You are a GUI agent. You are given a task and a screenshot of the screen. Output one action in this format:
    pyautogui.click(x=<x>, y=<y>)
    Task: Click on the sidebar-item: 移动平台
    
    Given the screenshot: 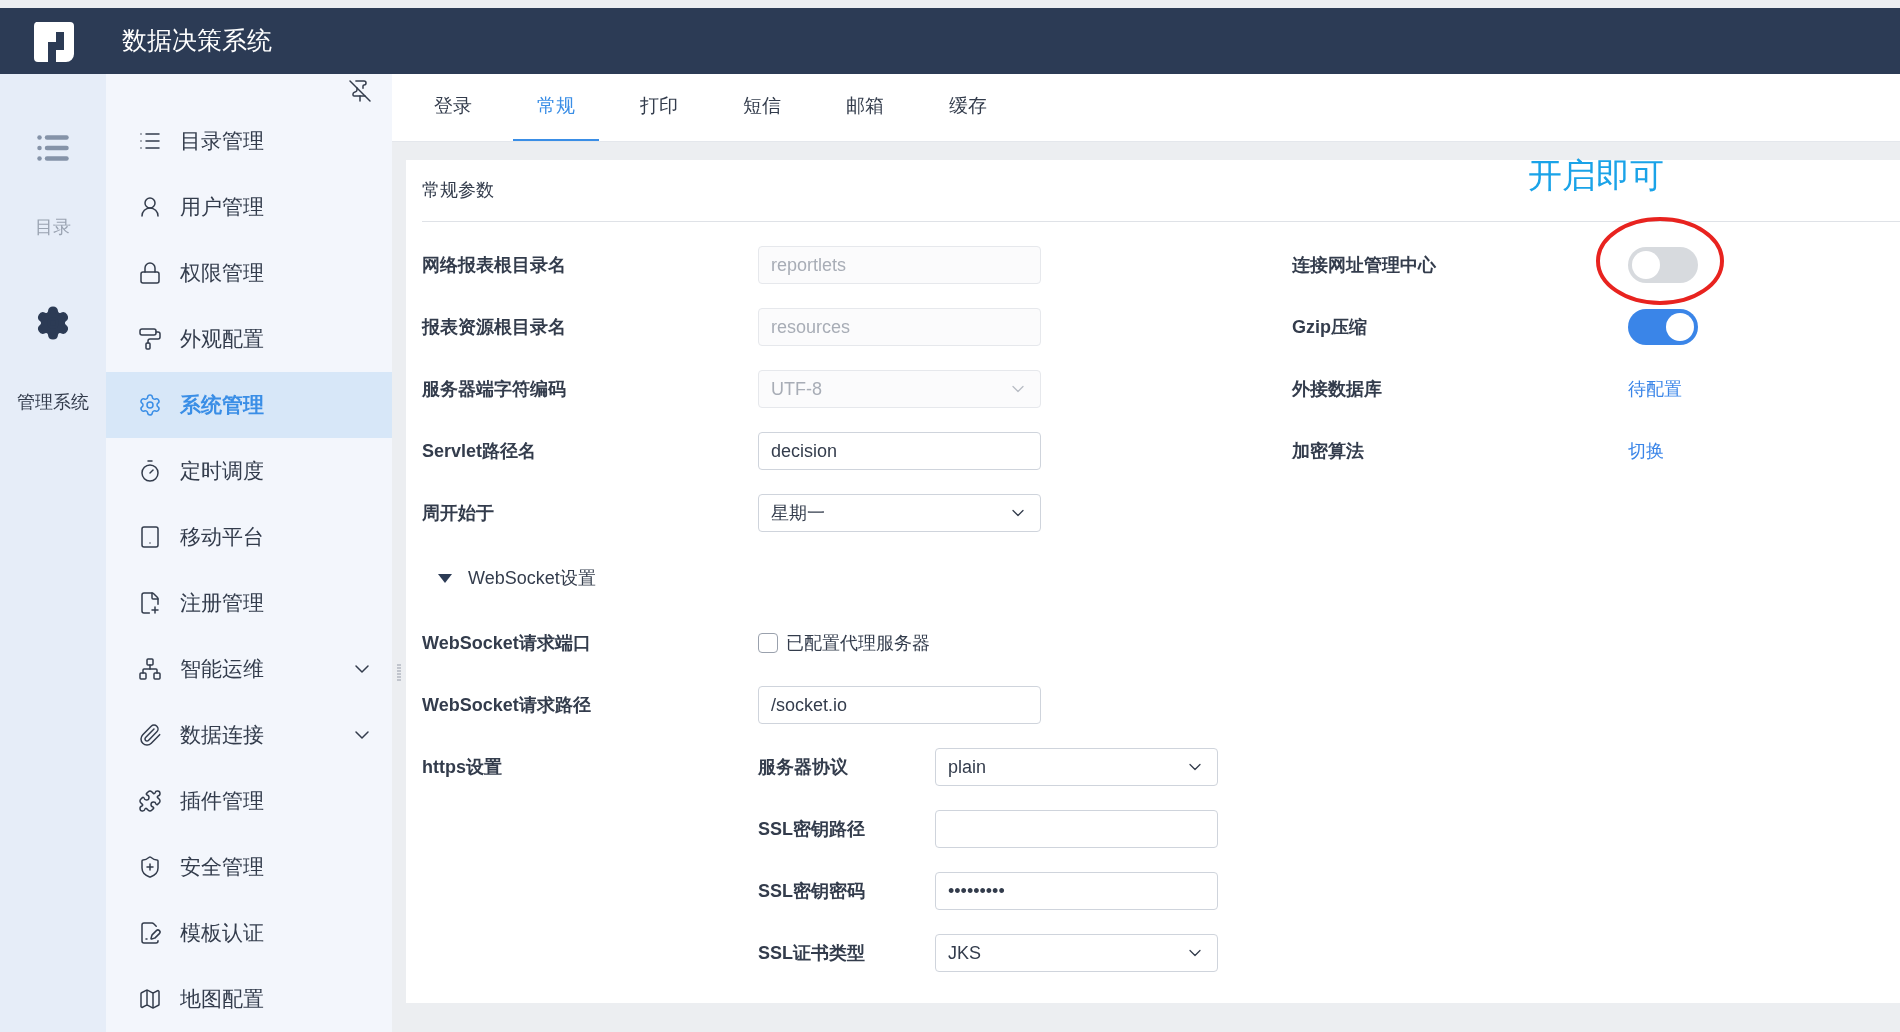 What is the action you would take?
    pyautogui.click(x=249, y=537)
    